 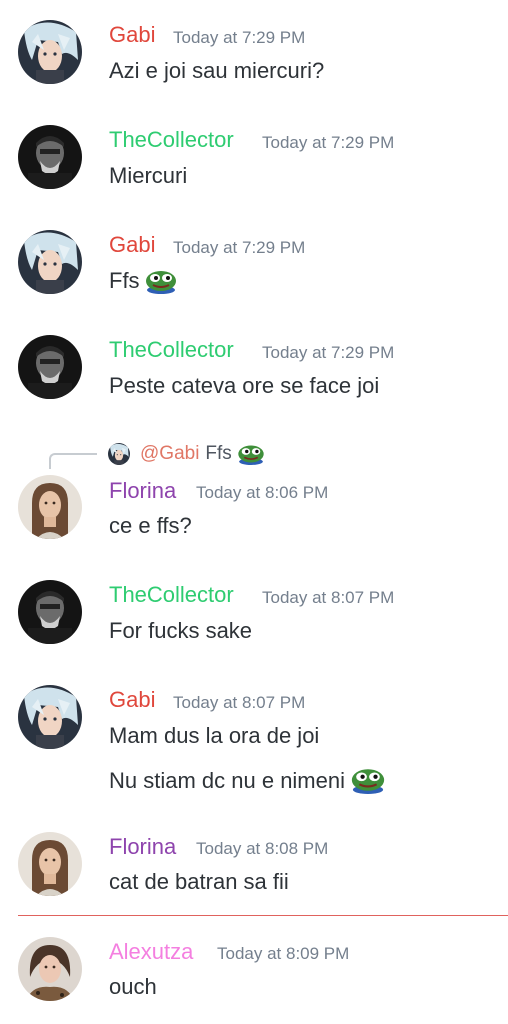 What do you see at coordinates (148, 175) in the screenshot?
I see `message-text: Miercuri` at bounding box center [148, 175].